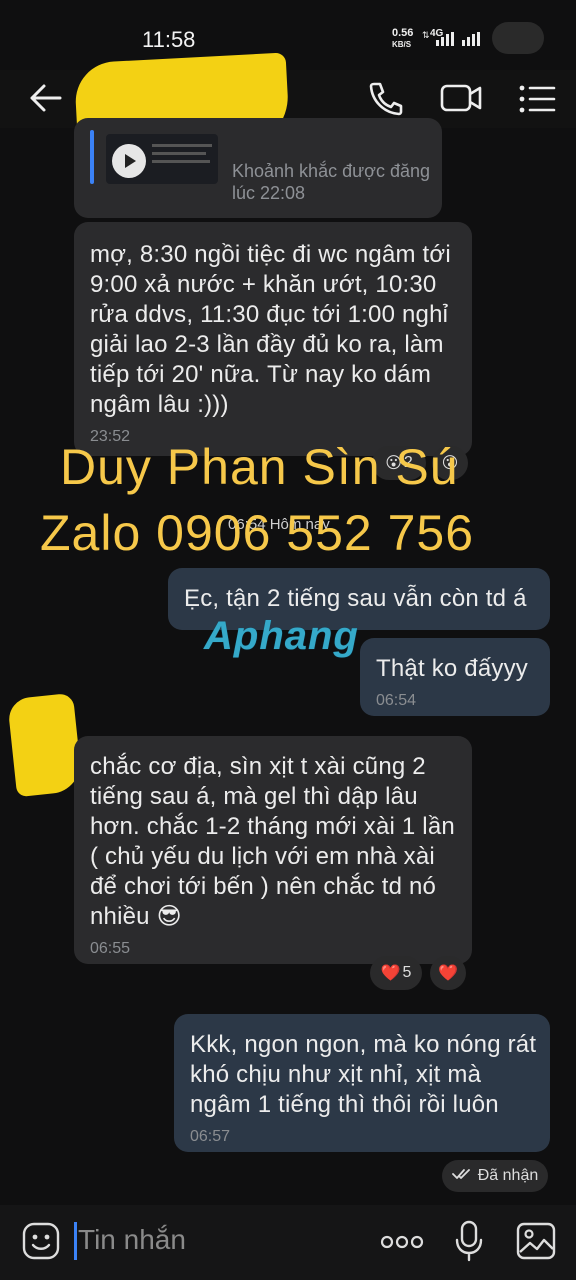 The width and height of the screenshot is (576, 1280). I want to click on shared-post-caption: Khoảnh khắc được đăng lúc 22:08, so click(331, 182).